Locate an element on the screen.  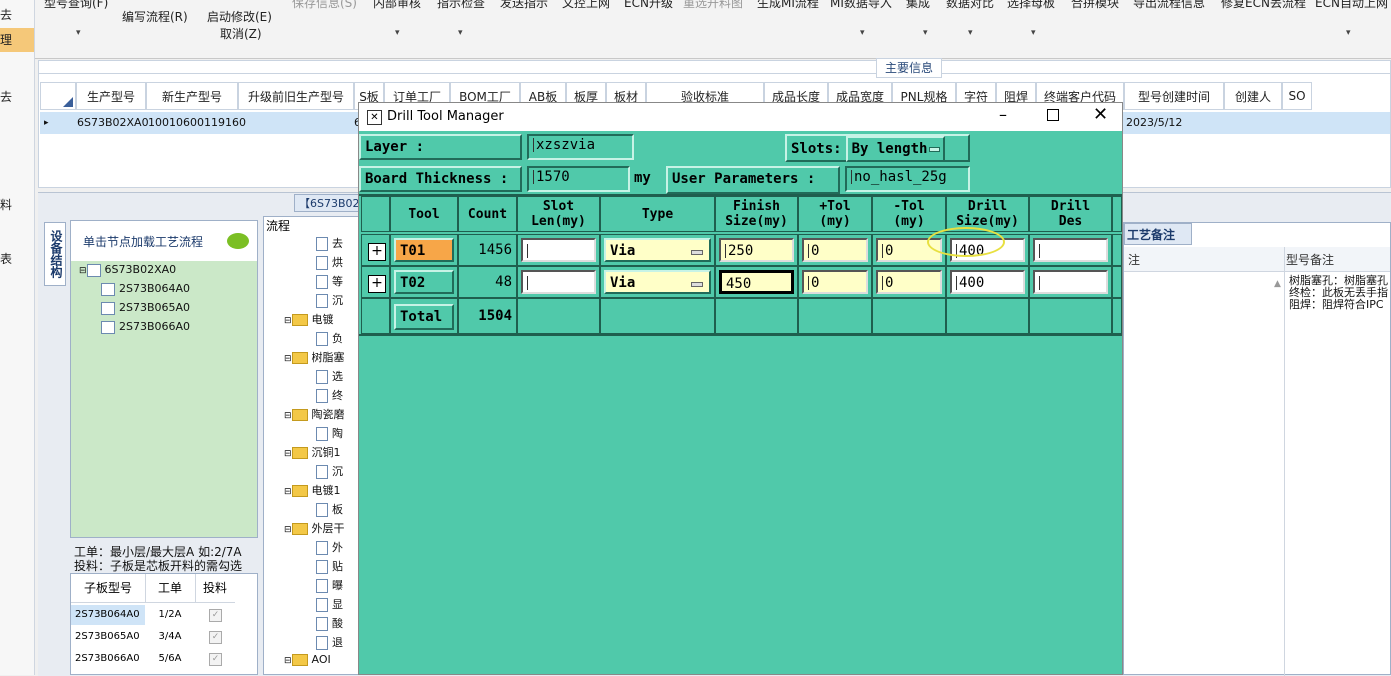
toolbar-data-compare: 数据对比 is located at coordinates (970, 5).